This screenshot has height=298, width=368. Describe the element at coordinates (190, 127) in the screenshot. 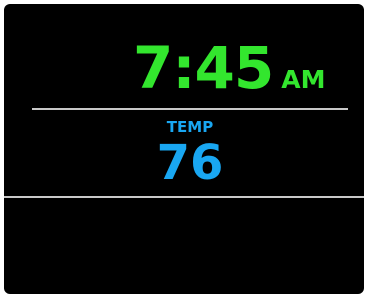

I see `temperature-label: TEMP` at that location.